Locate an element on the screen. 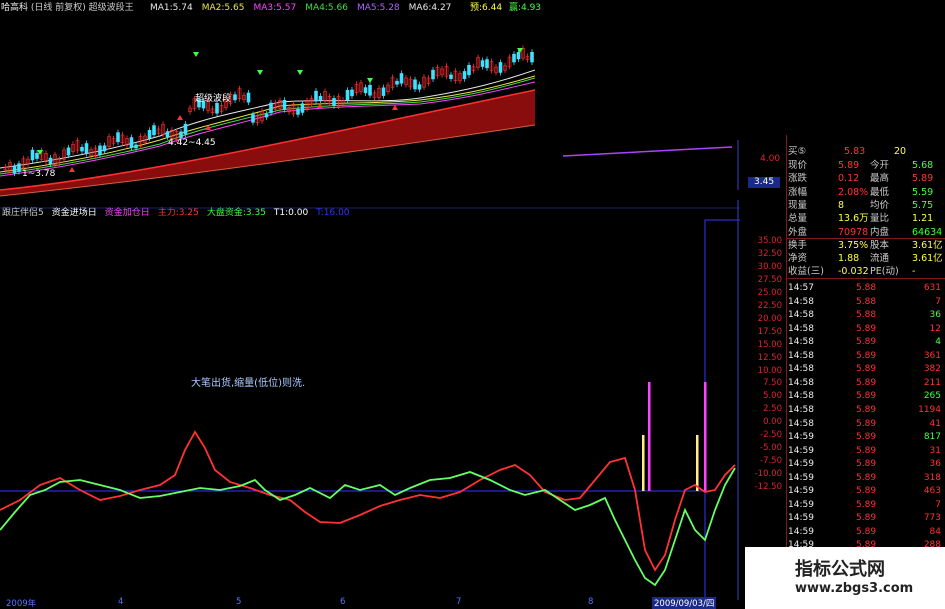 The height and width of the screenshot is (609, 945). x-axis-month: 8 is located at coordinates (591, 602).